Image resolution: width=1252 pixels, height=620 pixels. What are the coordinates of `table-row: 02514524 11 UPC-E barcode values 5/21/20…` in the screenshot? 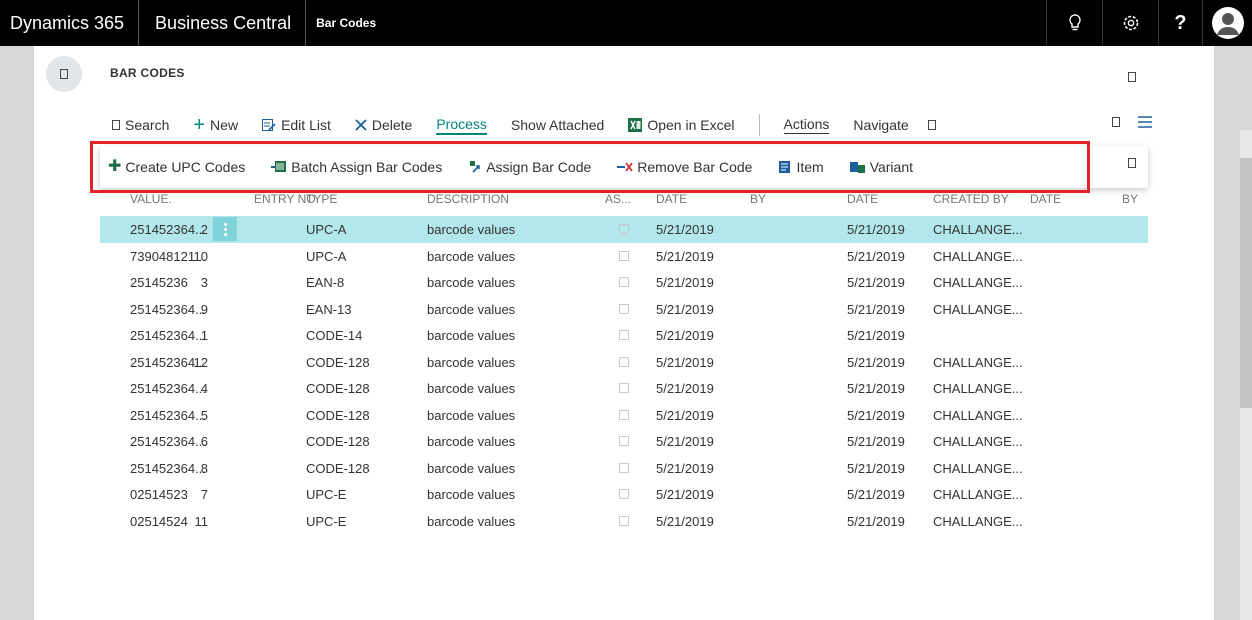 It's located at (624, 521).